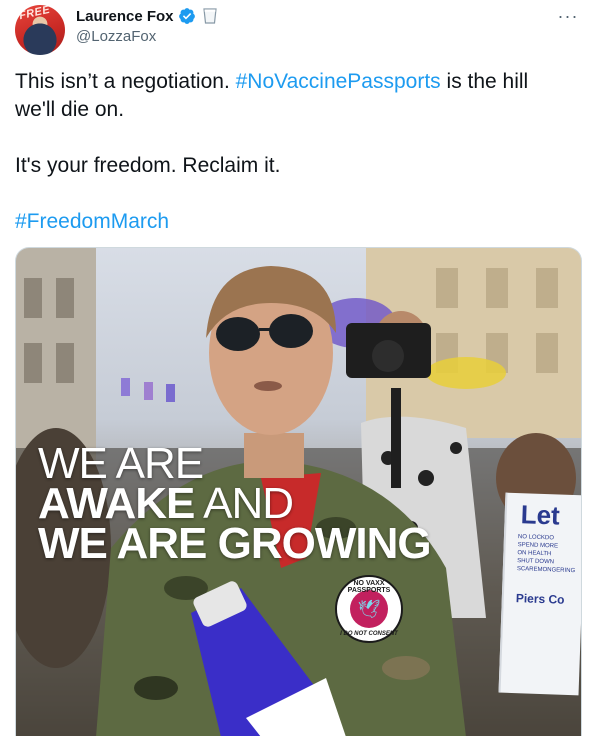  Describe the element at coordinates (369, 634) in the screenshot. I see `badge-bottom-text: I DO NOT CONSENT` at that location.